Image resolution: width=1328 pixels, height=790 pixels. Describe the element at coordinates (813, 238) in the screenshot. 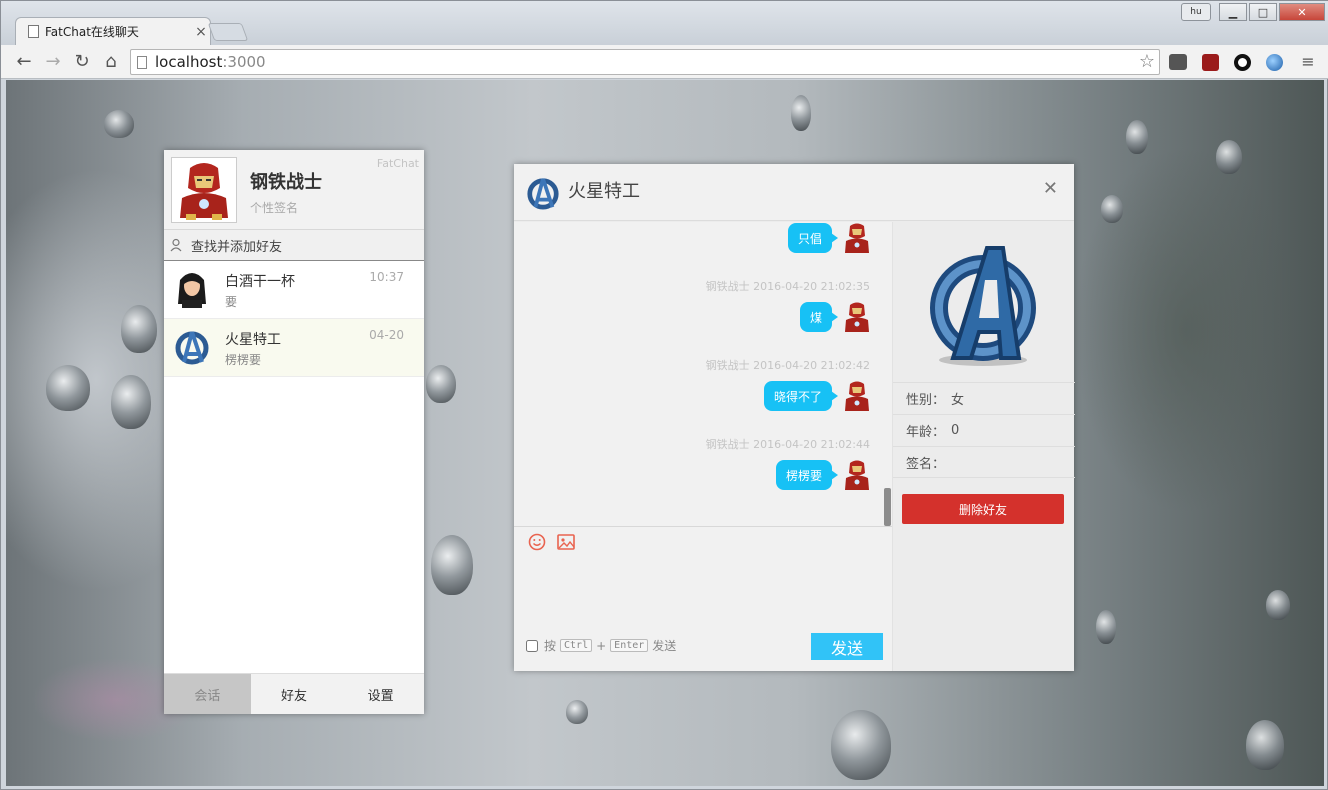

I see `message-bubble: 只倡` at that location.